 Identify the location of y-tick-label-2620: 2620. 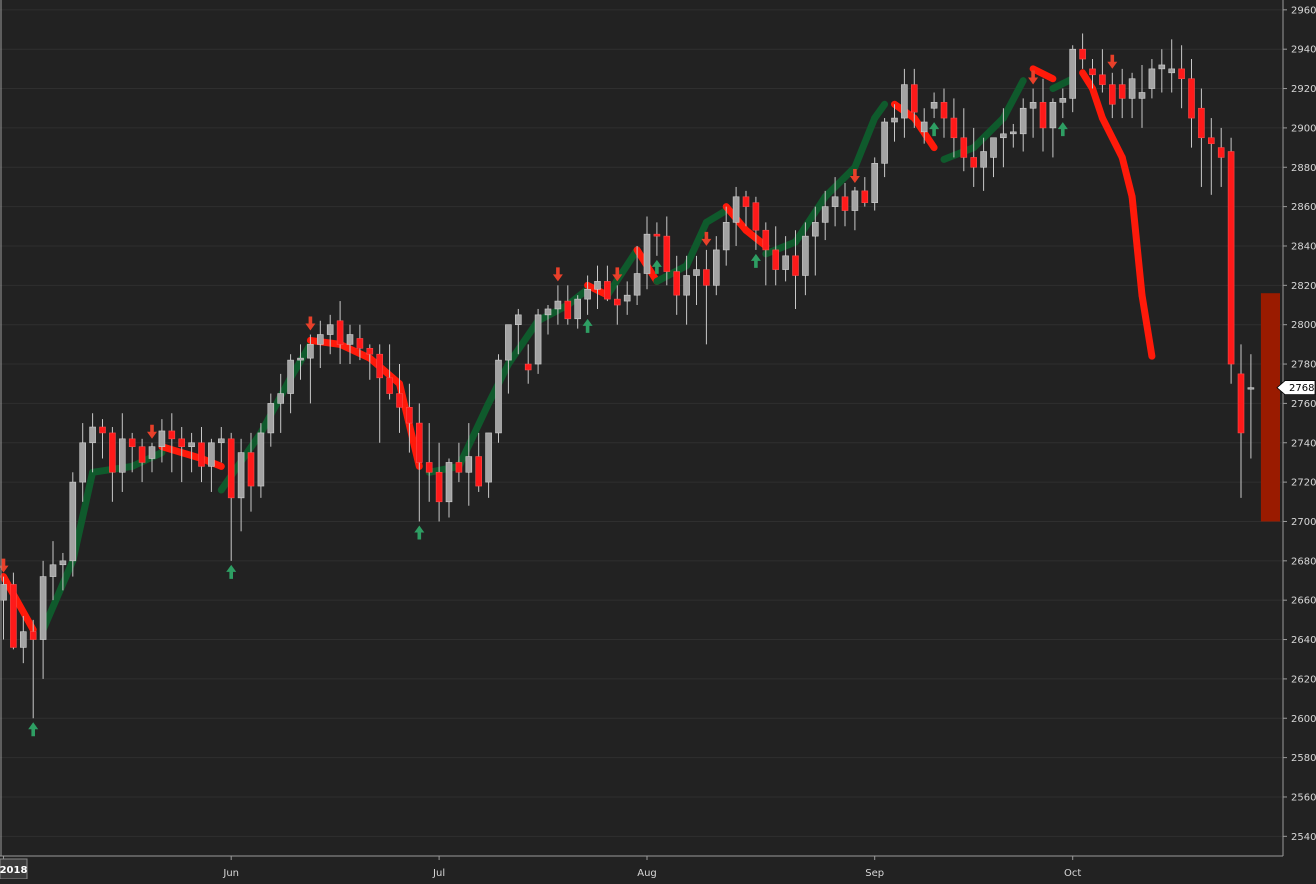
(1303, 679).